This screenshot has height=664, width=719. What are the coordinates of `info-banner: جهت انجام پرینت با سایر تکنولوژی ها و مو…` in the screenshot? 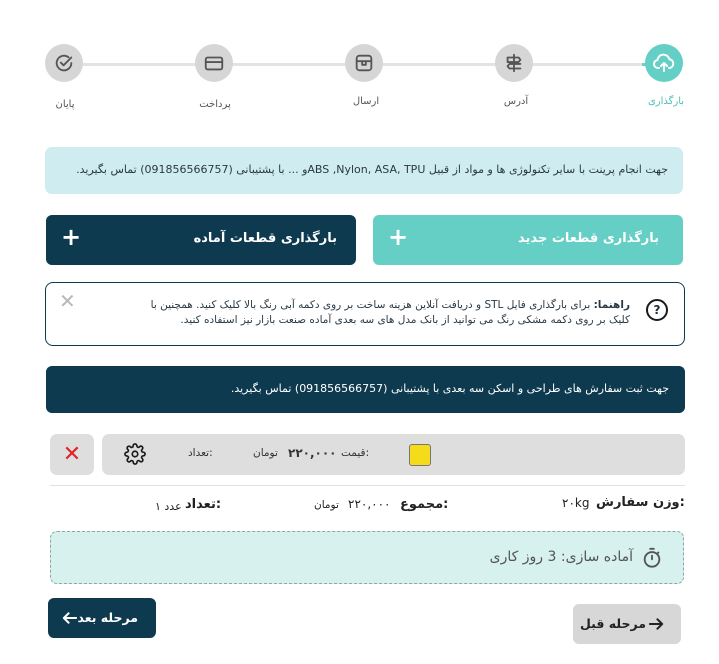 It's located at (364, 170).